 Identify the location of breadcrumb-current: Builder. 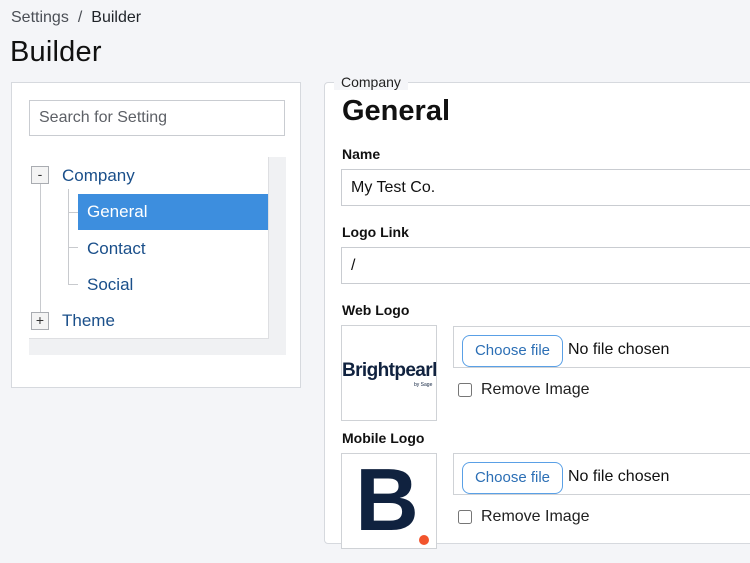
(116, 17).